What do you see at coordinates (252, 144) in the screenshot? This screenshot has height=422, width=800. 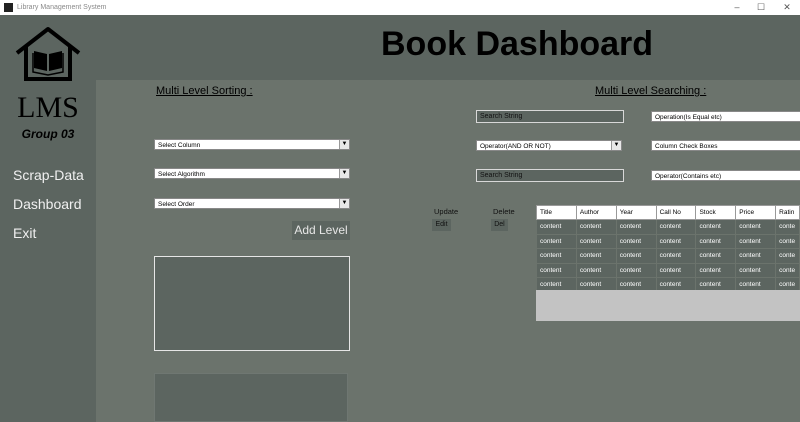 I see `select-column-dropdown: Select Column ▼` at bounding box center [252, 144].